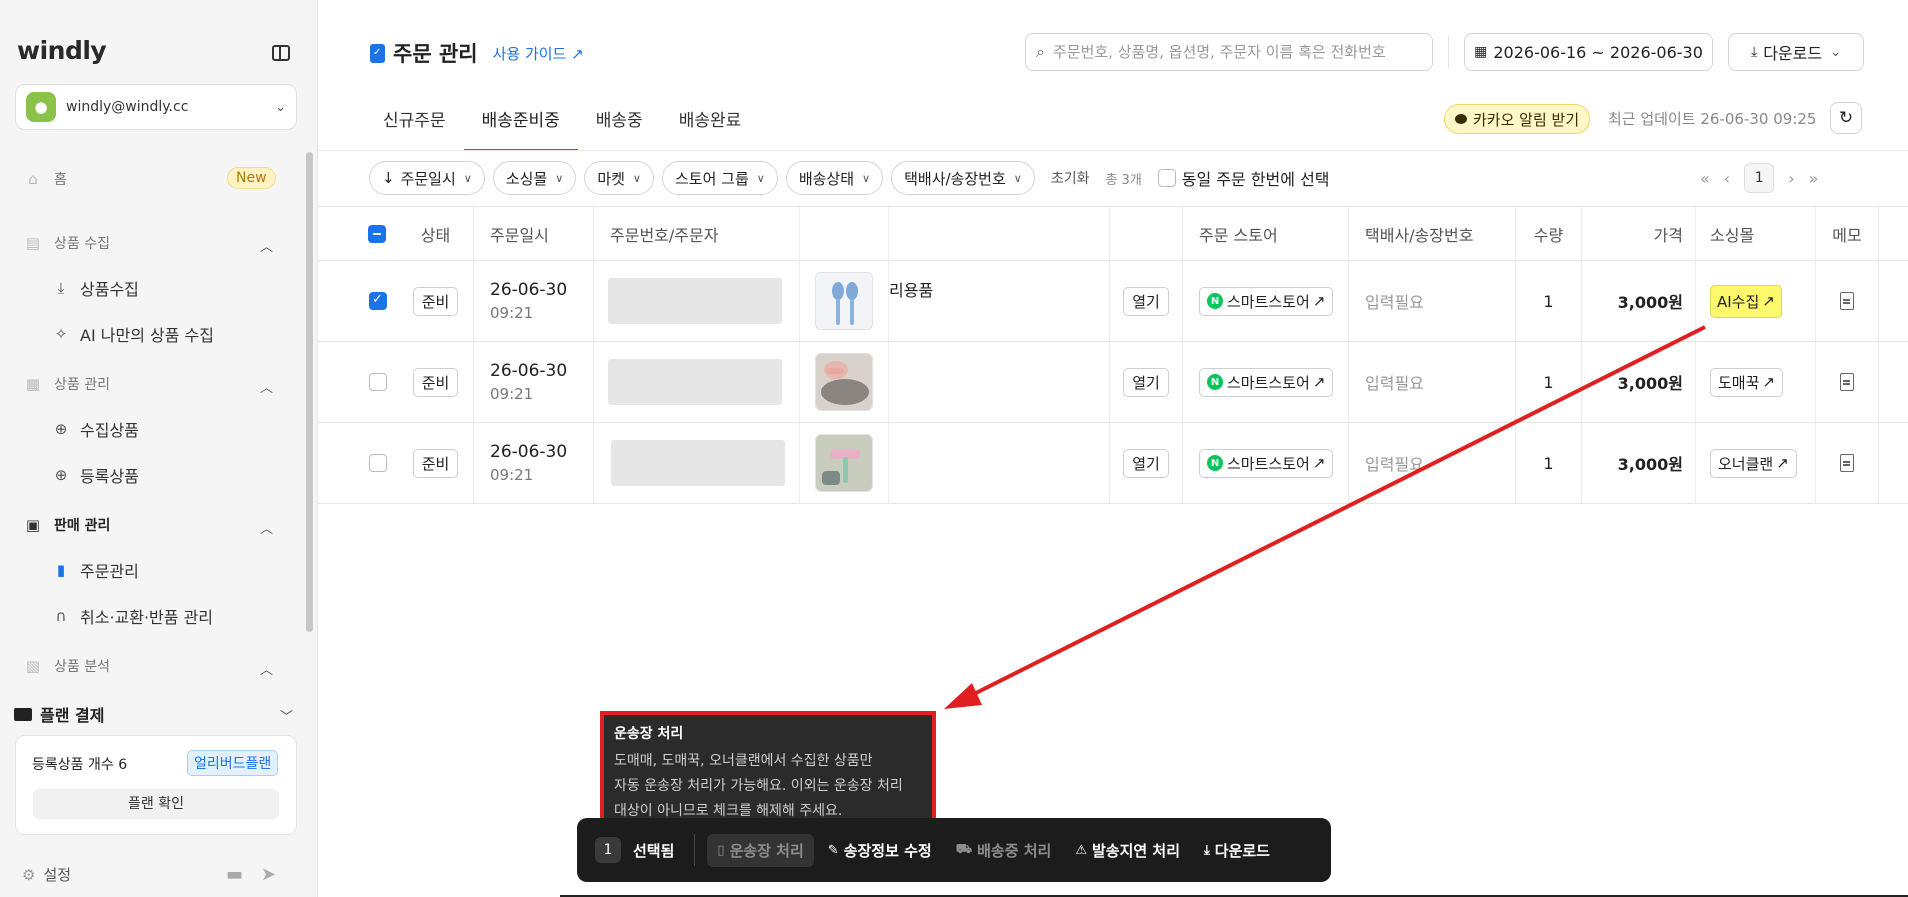  I want to click on search-input, so click(1232, 52).